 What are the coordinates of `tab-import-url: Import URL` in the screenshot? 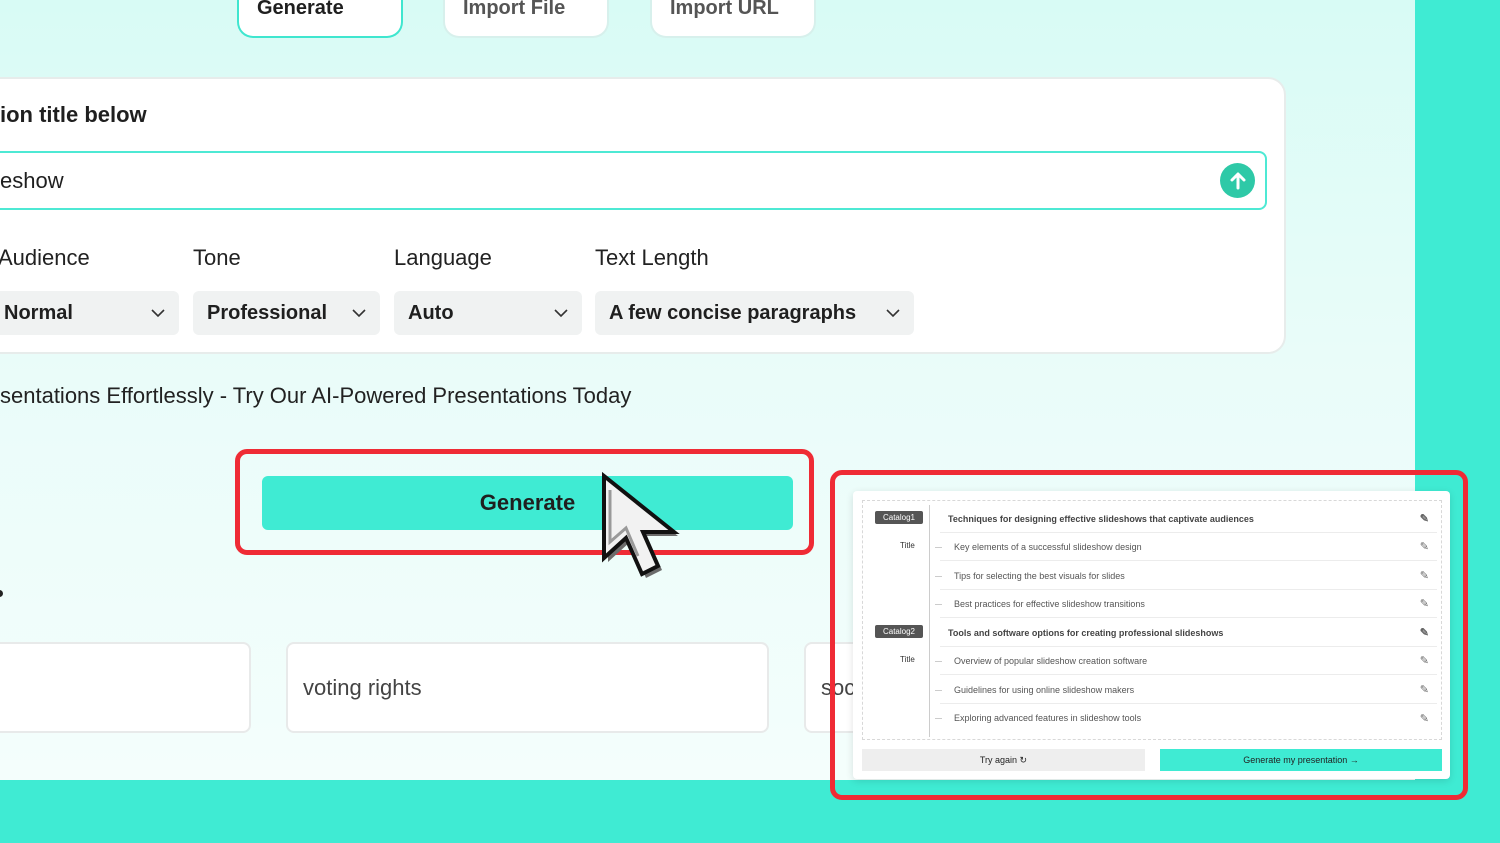 It's located at (733, 19).